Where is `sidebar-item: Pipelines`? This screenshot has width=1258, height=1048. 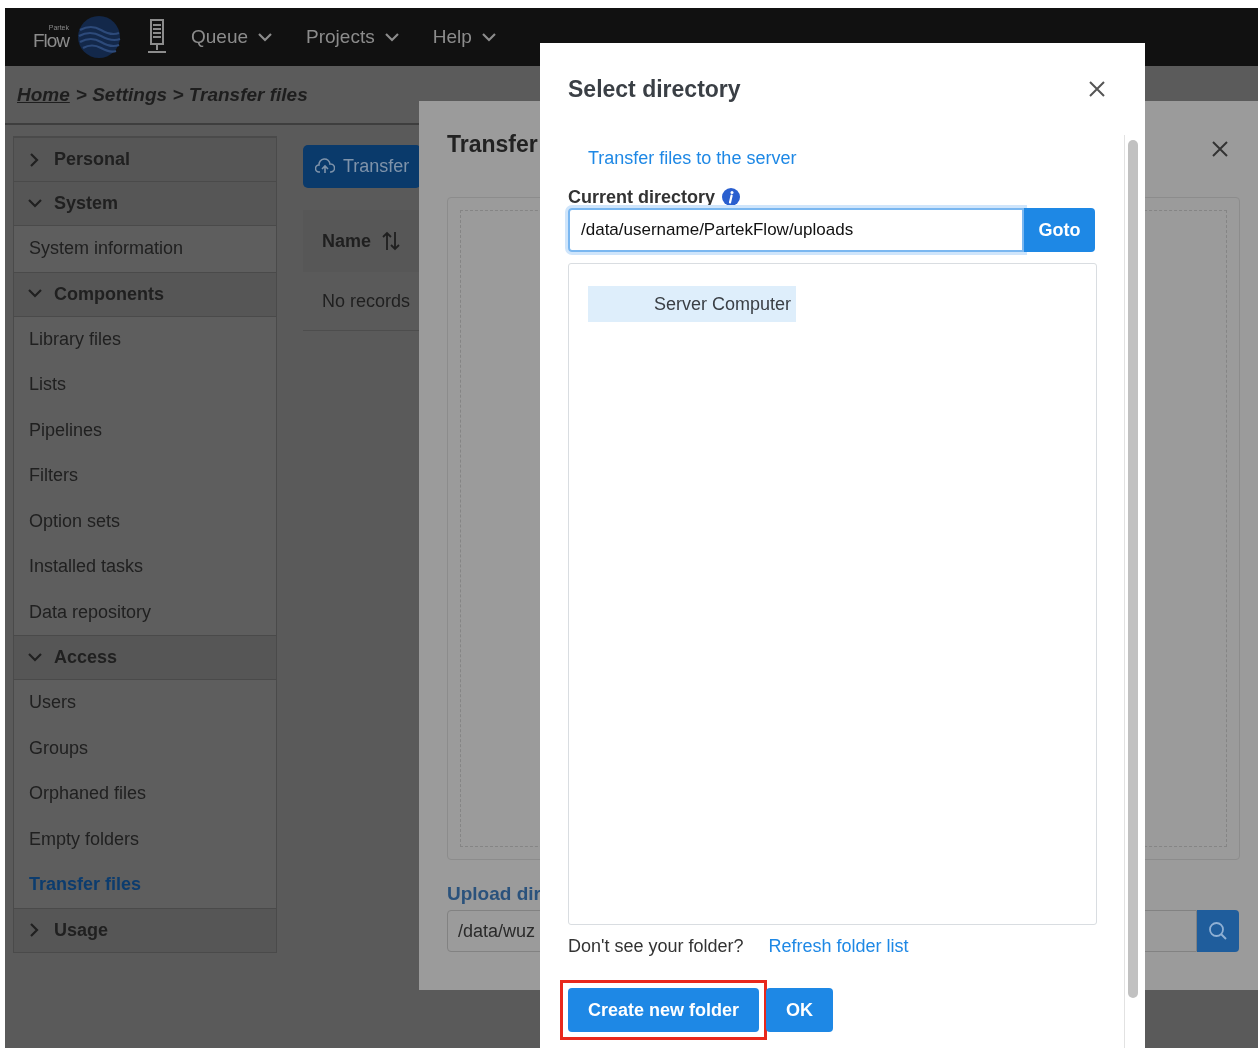 sidebar-item: Pipelines is located at coordinates (145, 430).